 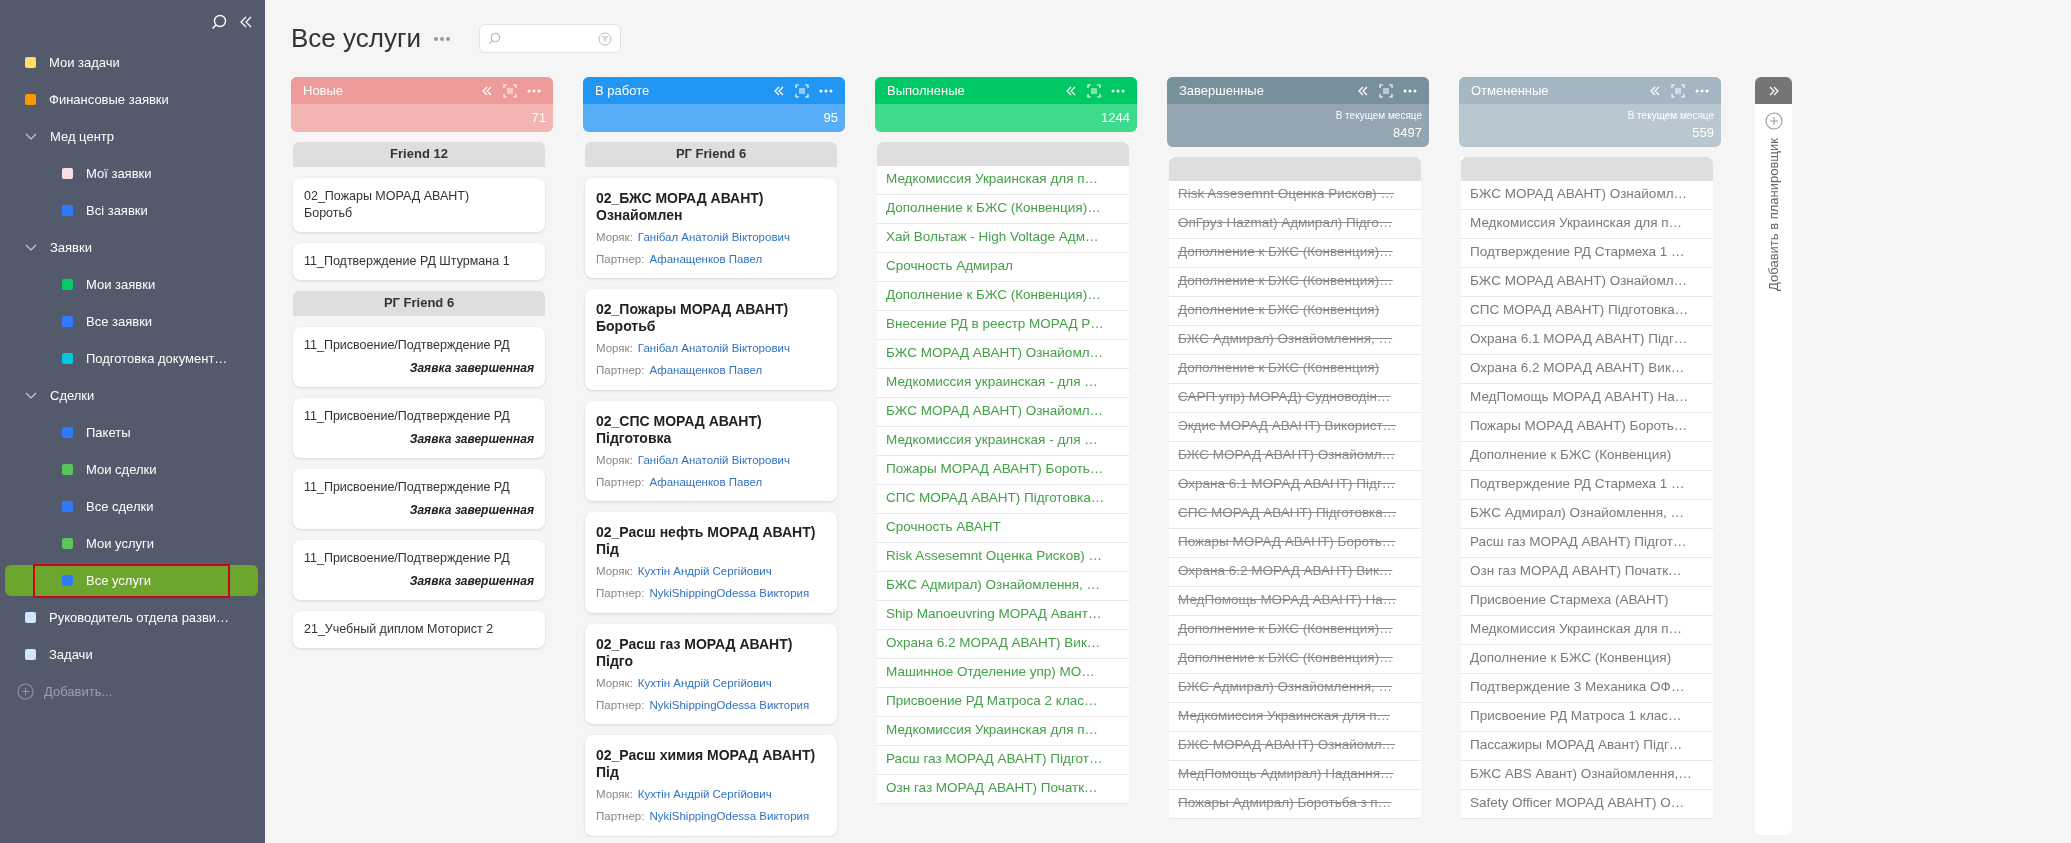 I want to click on expand-icon, so click(x=1773, y=90).